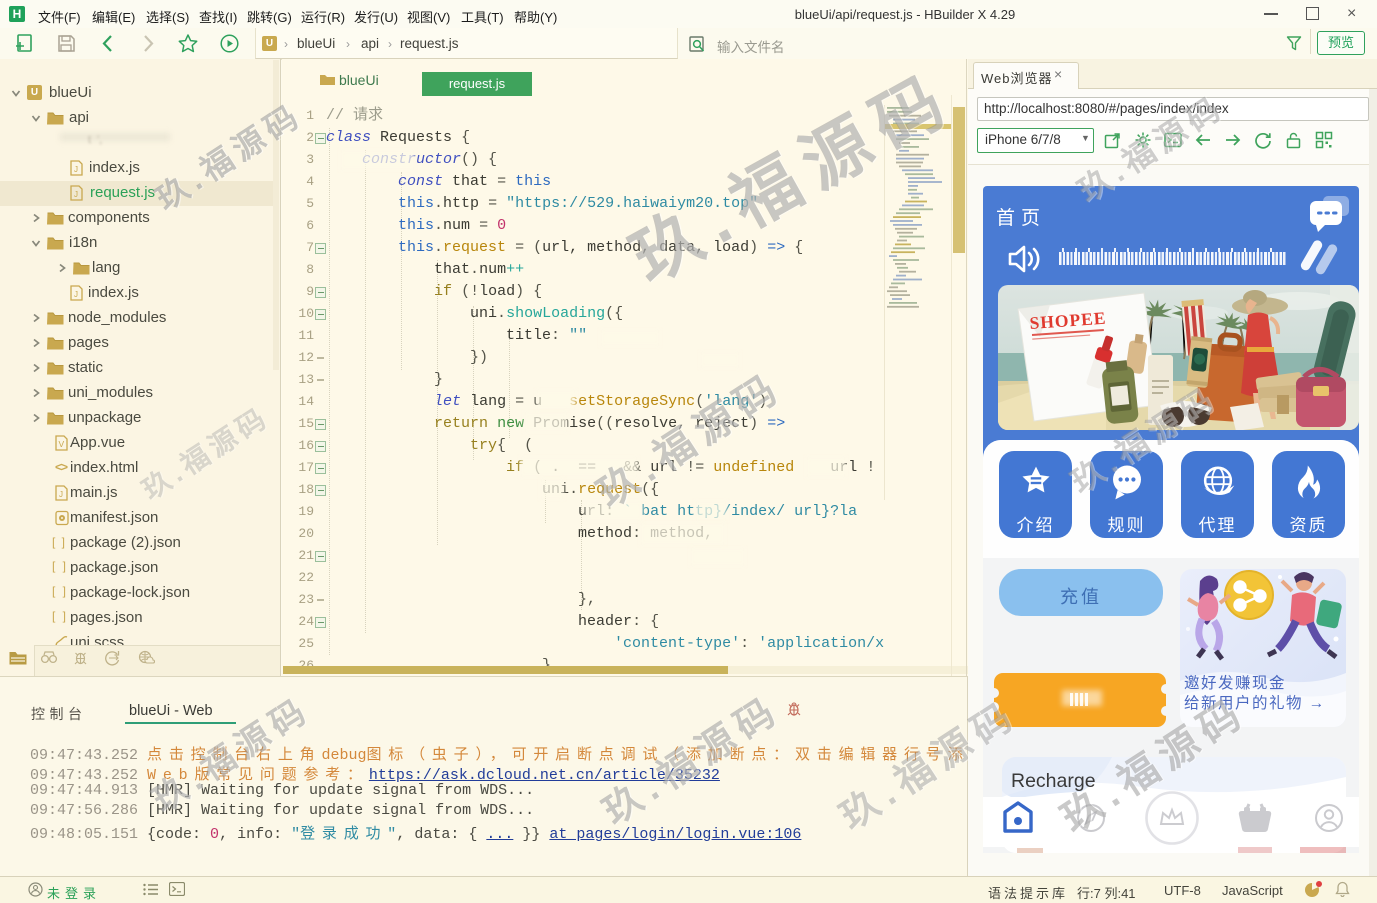  I want to click on svg-text: V, so click(62, 444).